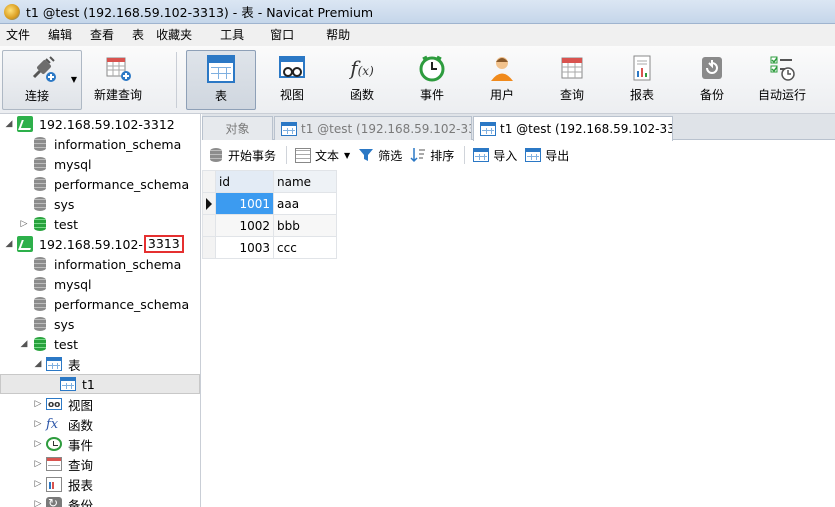 The height and width of the screenshot is (507, 835). Describe the element at coordinates (781, 95) in the screenshot. I see `automation-label: 自动运行` at that location.